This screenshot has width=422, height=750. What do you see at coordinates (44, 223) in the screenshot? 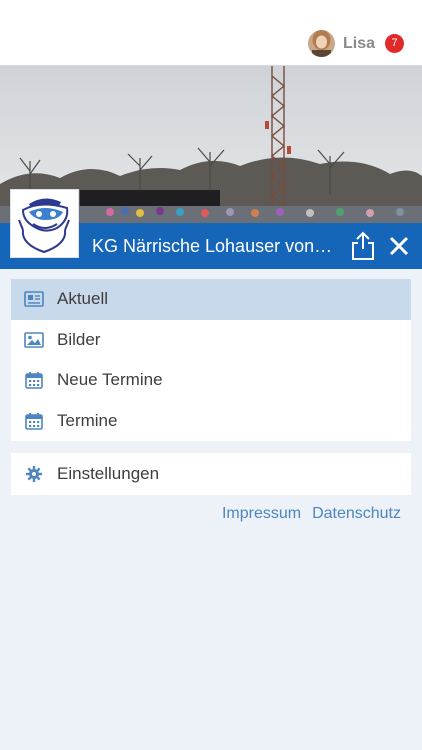
I see `club-logo` at bounding box center [44, 223].